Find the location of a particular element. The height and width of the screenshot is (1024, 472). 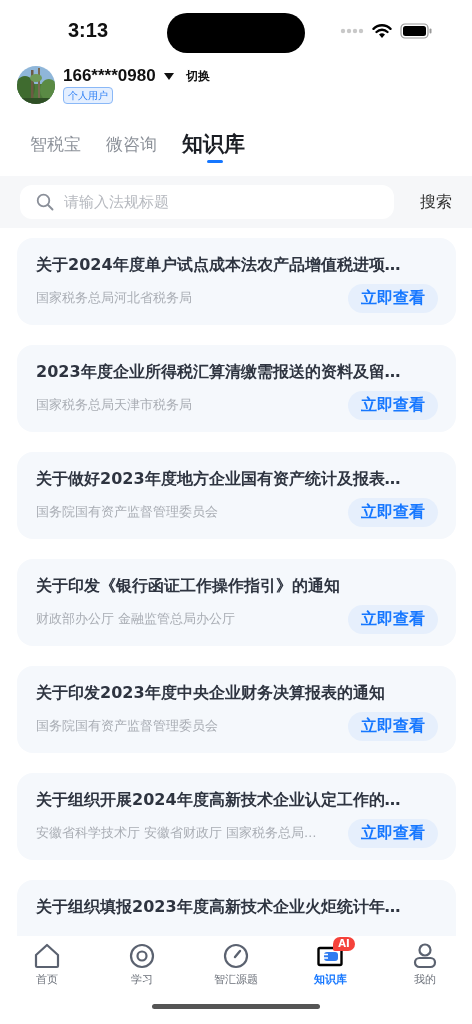

tab: 智税宝 is located at coordinates (56, 144).